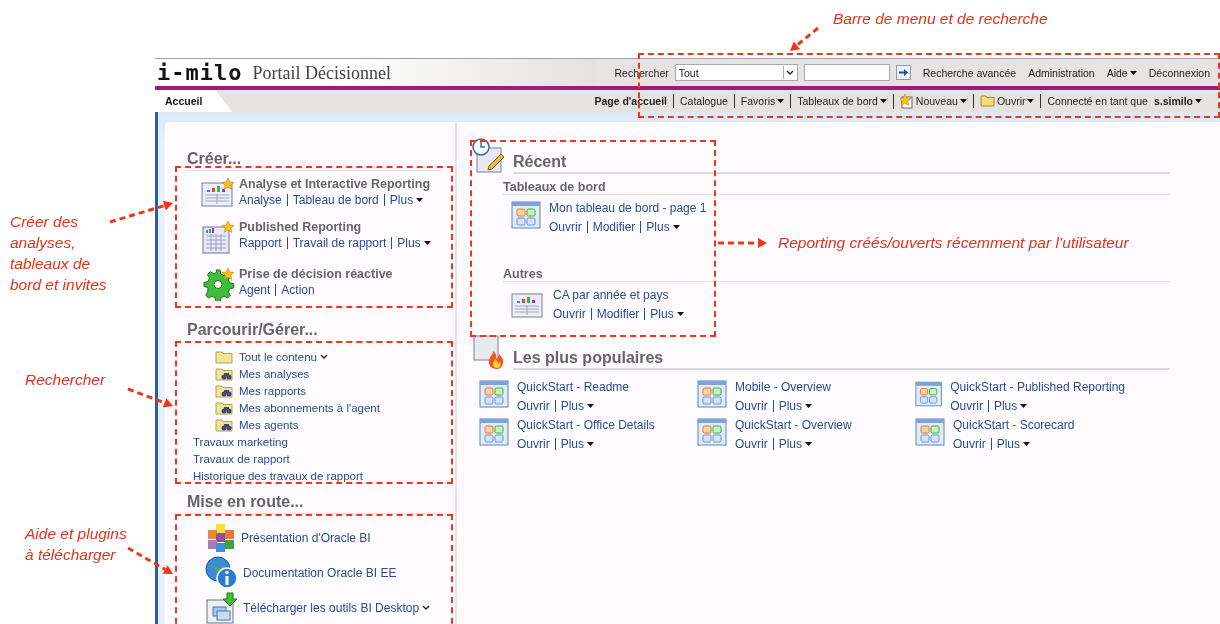 Image resolution: width=1220 pixels, height=624 pixels. I want to click on chevron-icon, so click(790, 72).